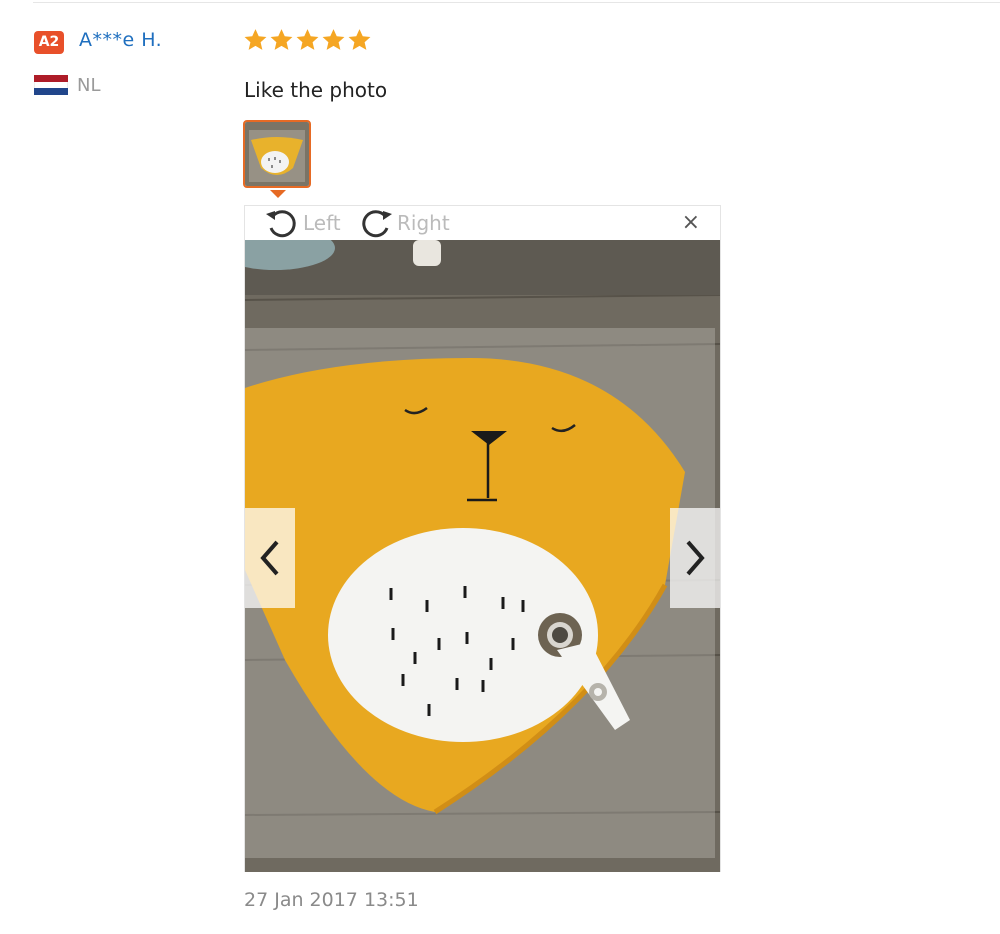  Describe the element at coordinates (322, 223) in the screenshot. I see `rotate-left-label: Left` at that location.